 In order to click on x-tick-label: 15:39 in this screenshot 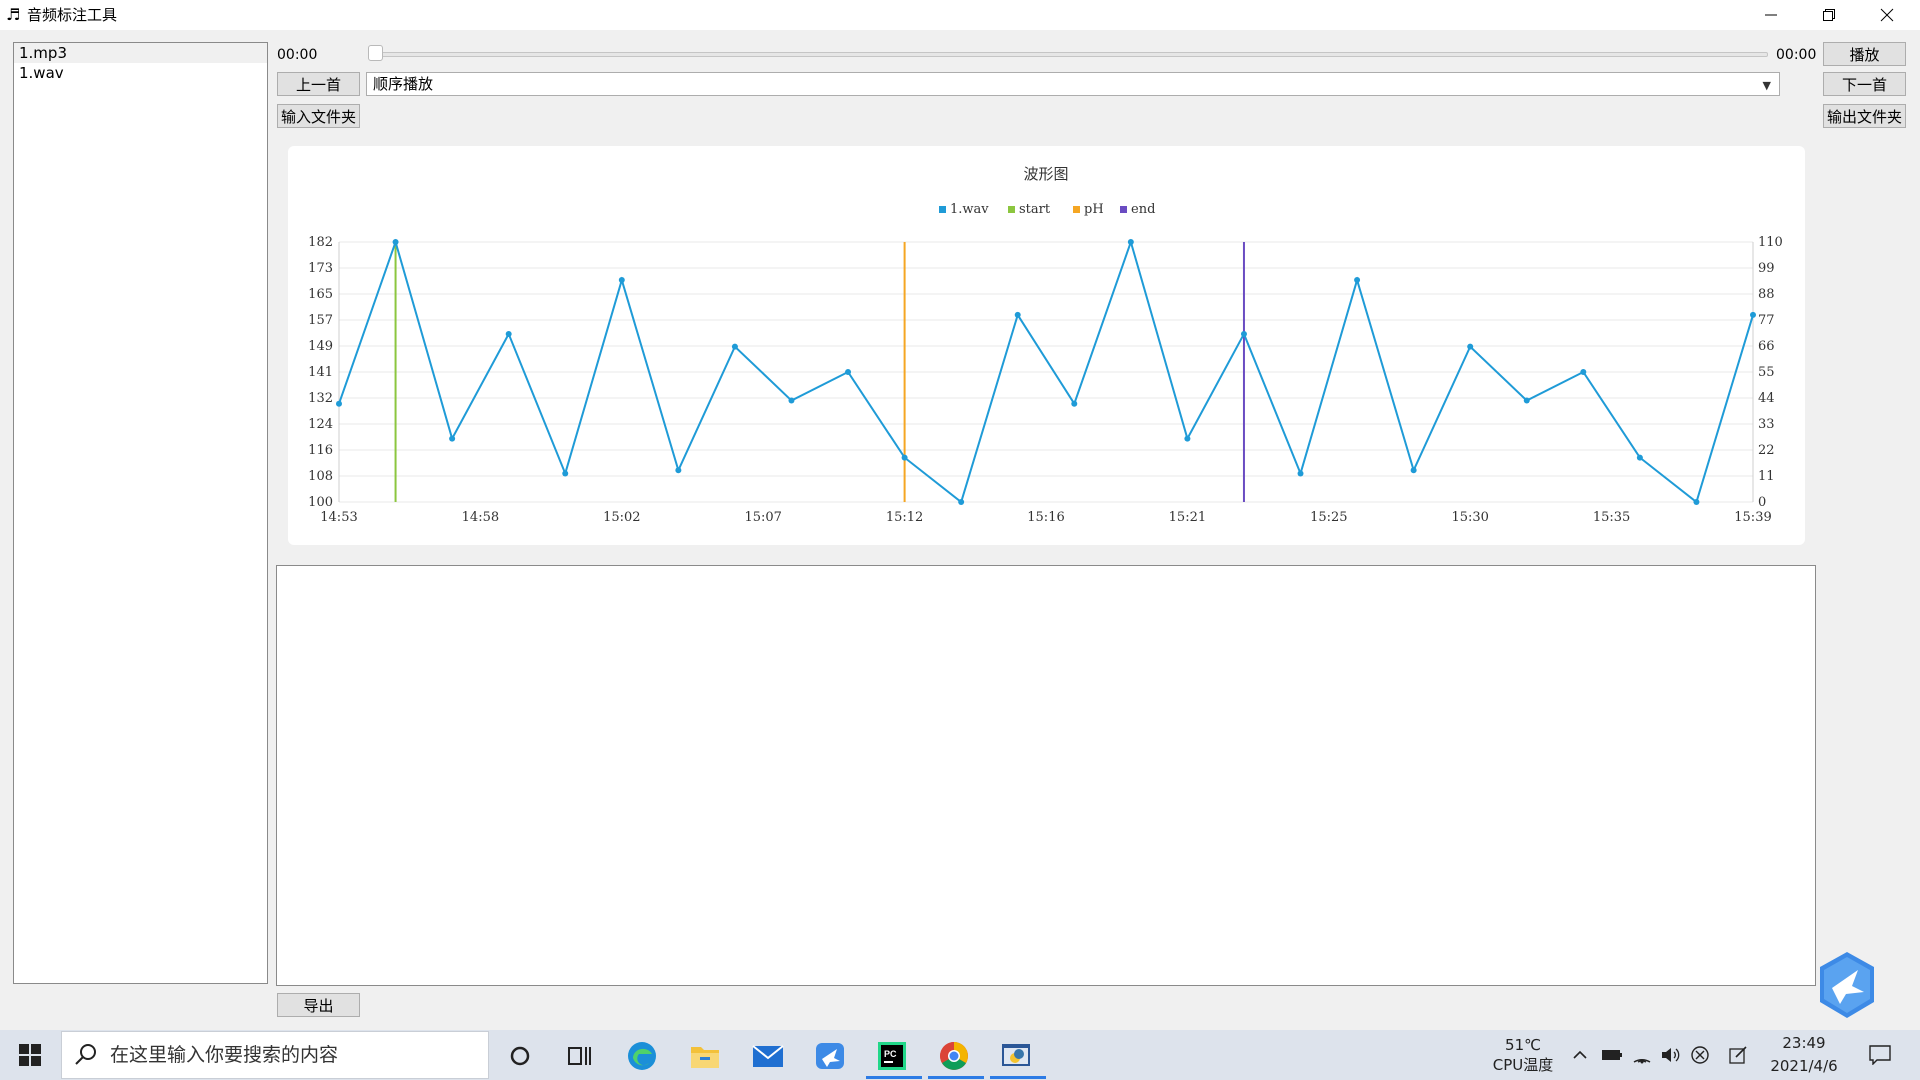, I will do `click(1752, 517)`.